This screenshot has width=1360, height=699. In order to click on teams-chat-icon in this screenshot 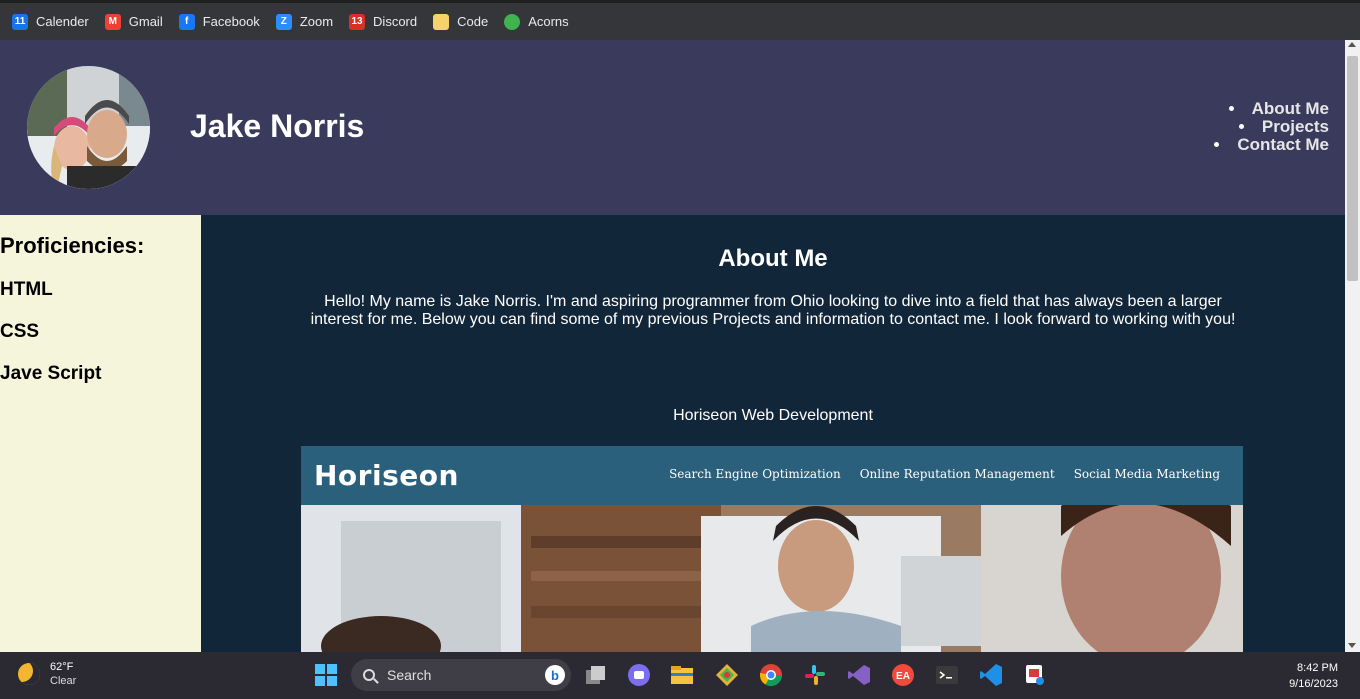, I will do `click(639, 675)`.